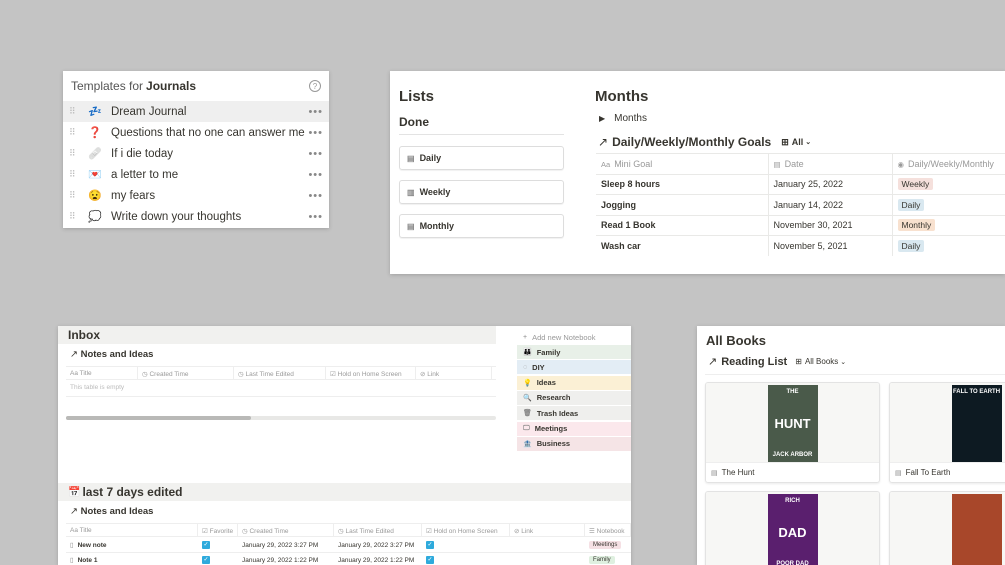  What do you see at coordinates (196, 174) in the screenshot?
I see `template-item: ⠿ 💌 a letter to me •••` at bounding box center [196, 174].